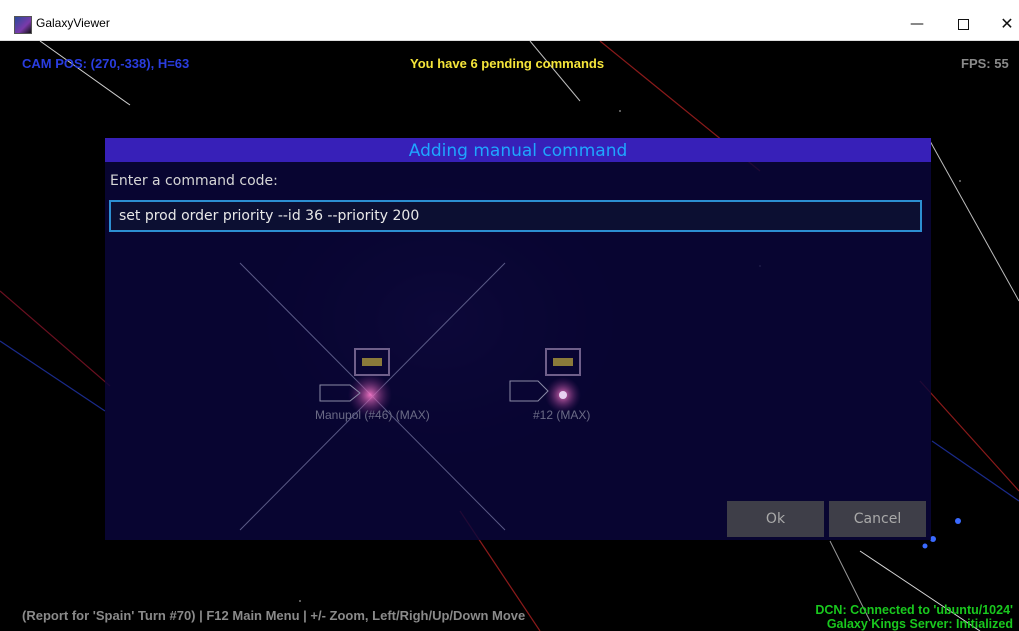 Image resolution: width=1019 pixels, height=631 pixels. What do you see at coordinates (914, 610) in the screenshot?
I see `dcn-connection-line: DCN: Connected to 'ubuntu/1024'` at bounding box center [914, 610].